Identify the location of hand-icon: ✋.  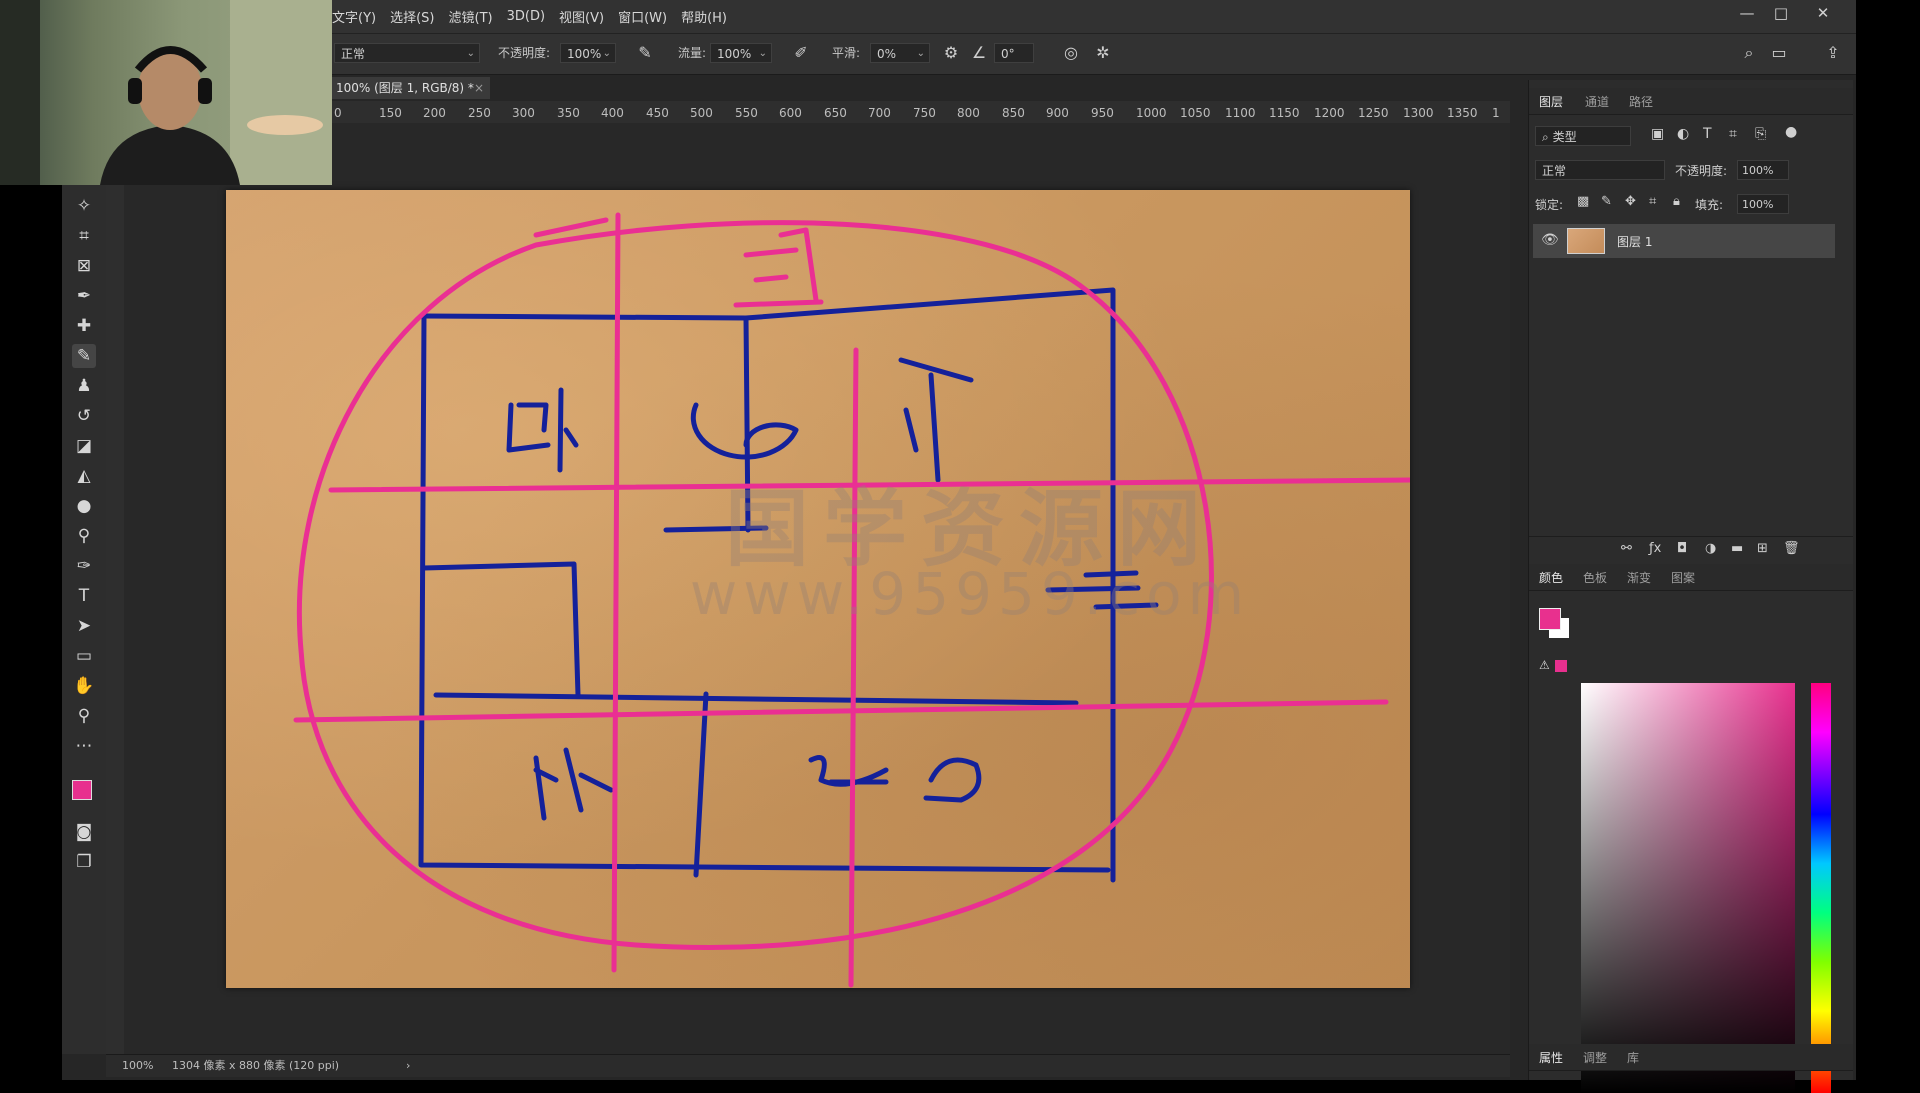
(84, 686).